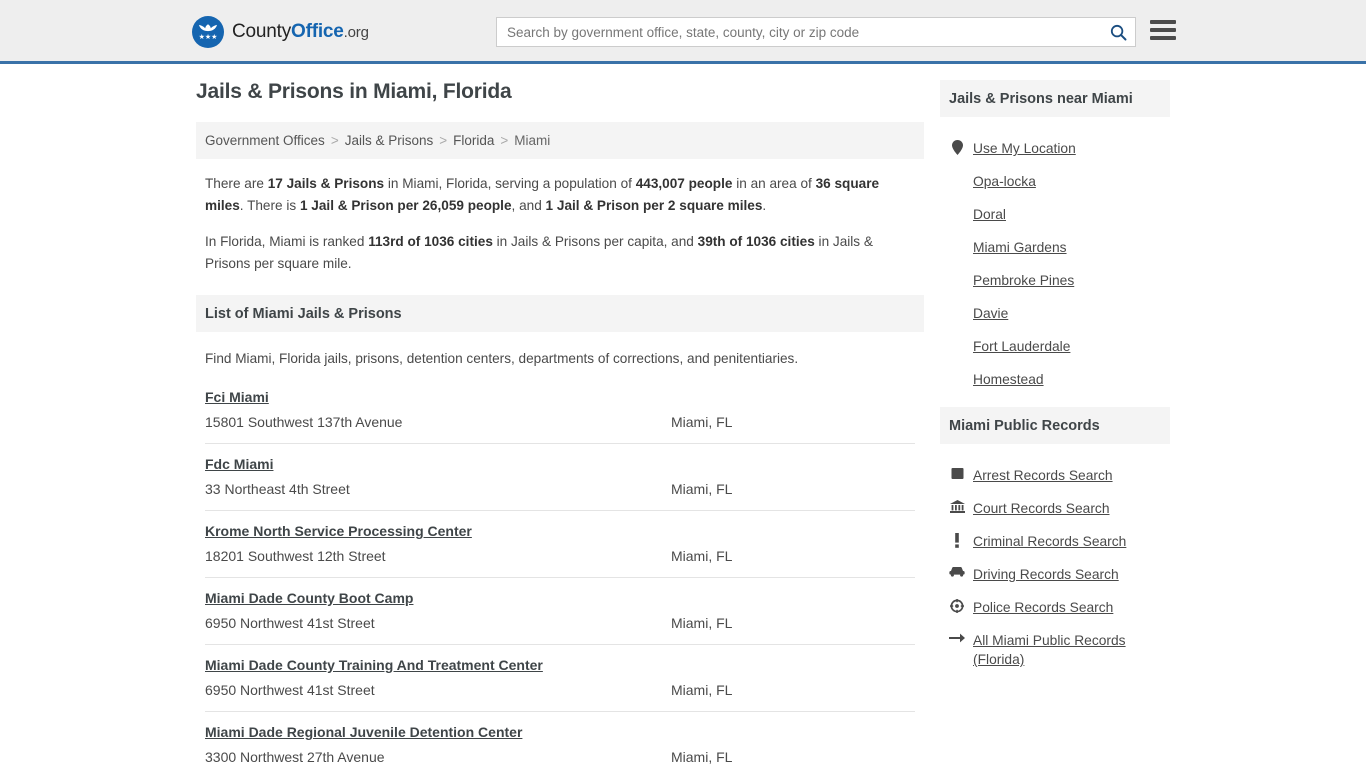 This screenshot has height=768, width=1366. What do you see at coordinates (295, 757) in the screenshot?
I see `listing-address: 3300 Northwest 27th Avenue` at bounding box center [295, 757].